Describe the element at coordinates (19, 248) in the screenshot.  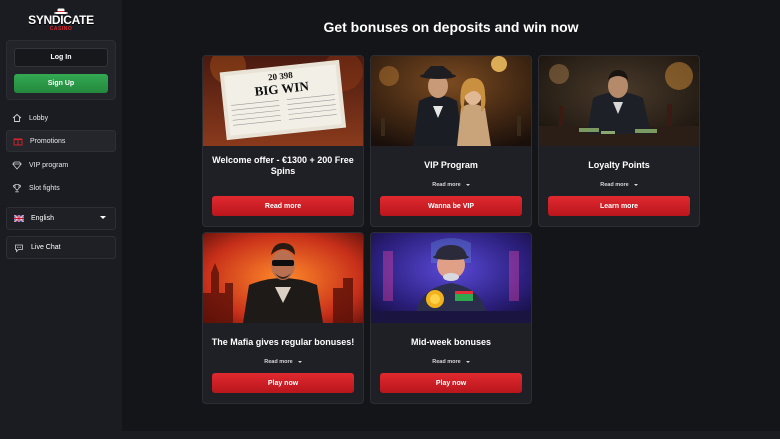
I see `chat-icon` at that location.